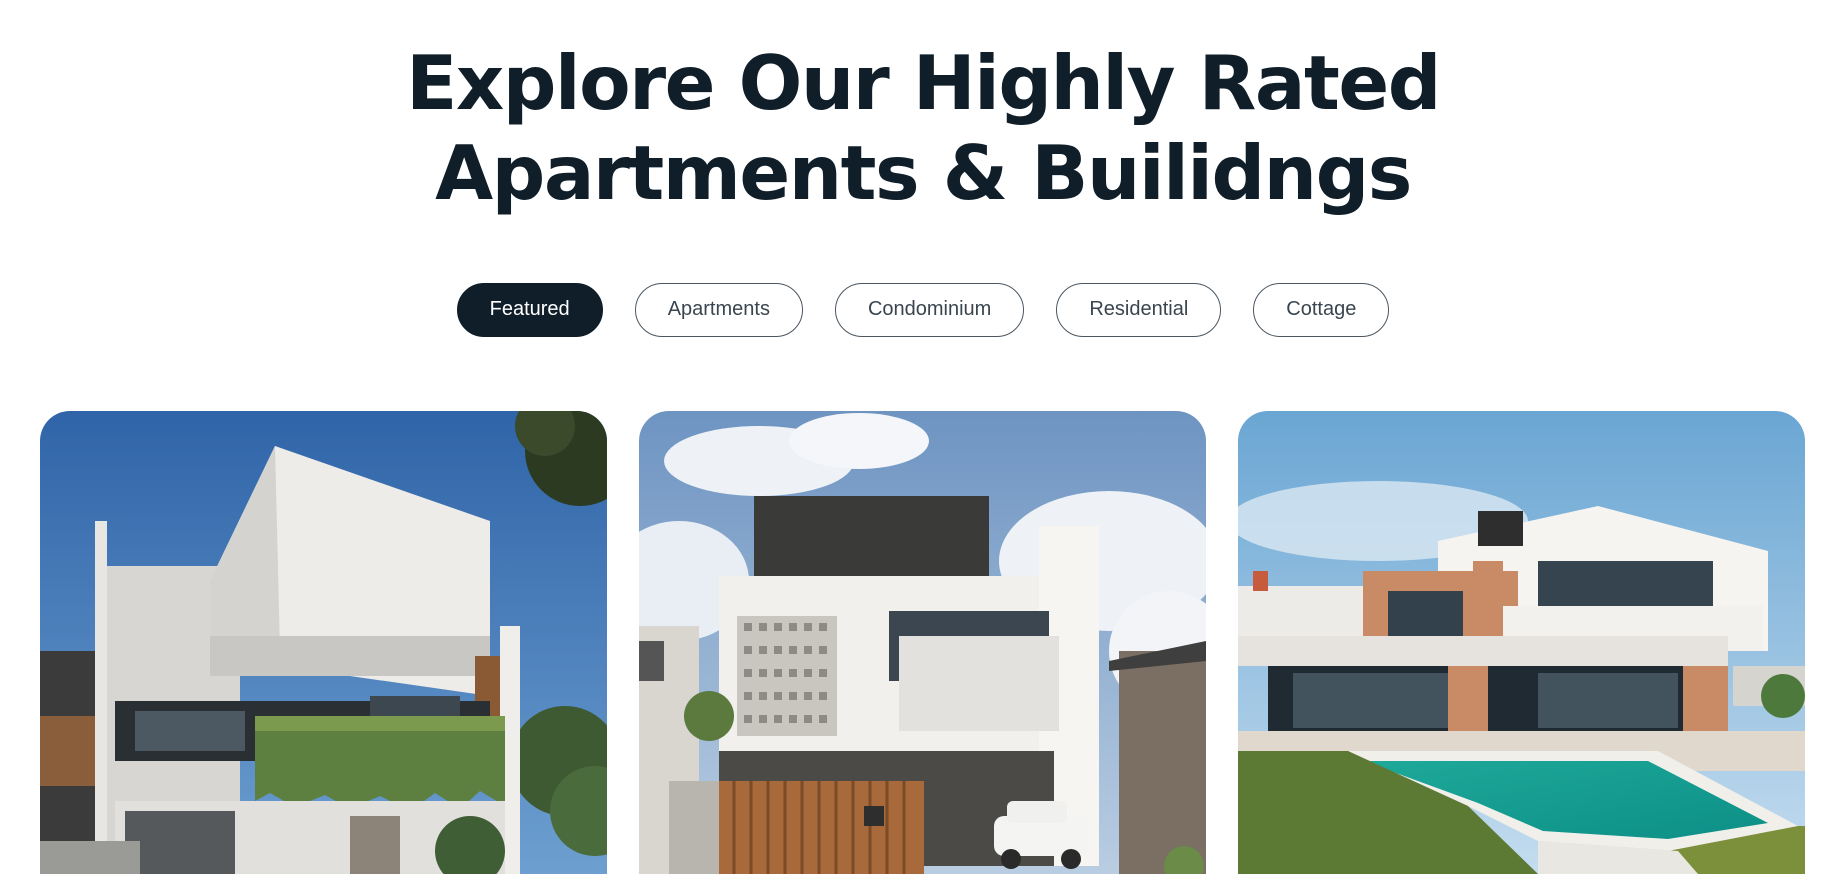 This screenshot has height=874, width=1846. Describe the element at coordinates (923, 83) in the screenshot. I see `title-line-1: Explore Our Highly Rated` at that location.